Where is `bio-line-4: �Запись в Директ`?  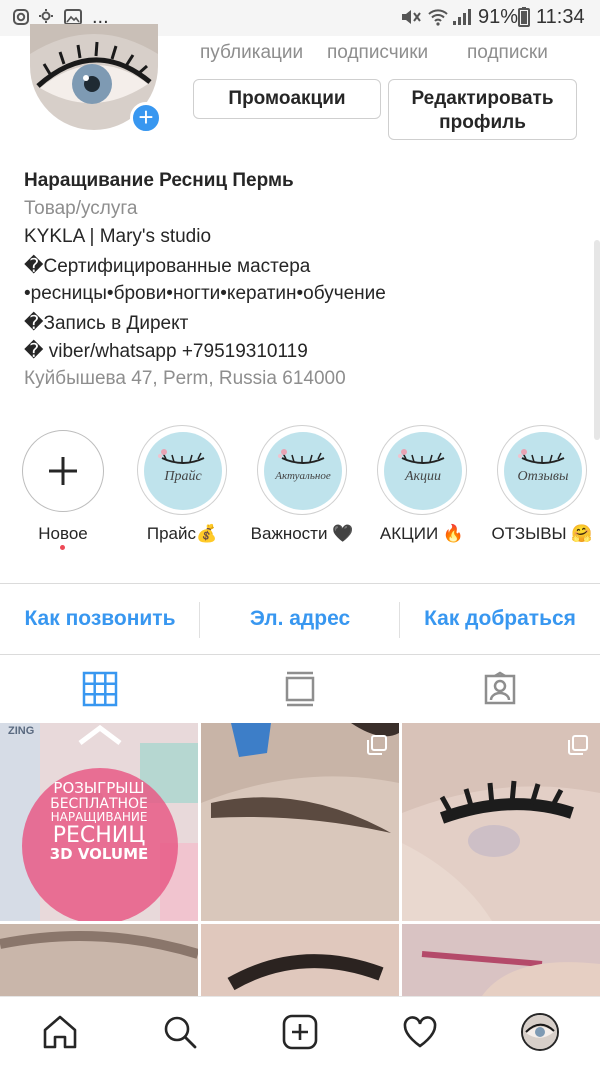
bio-line-4: �Запись в Директ is located at coordinates (106, 323).